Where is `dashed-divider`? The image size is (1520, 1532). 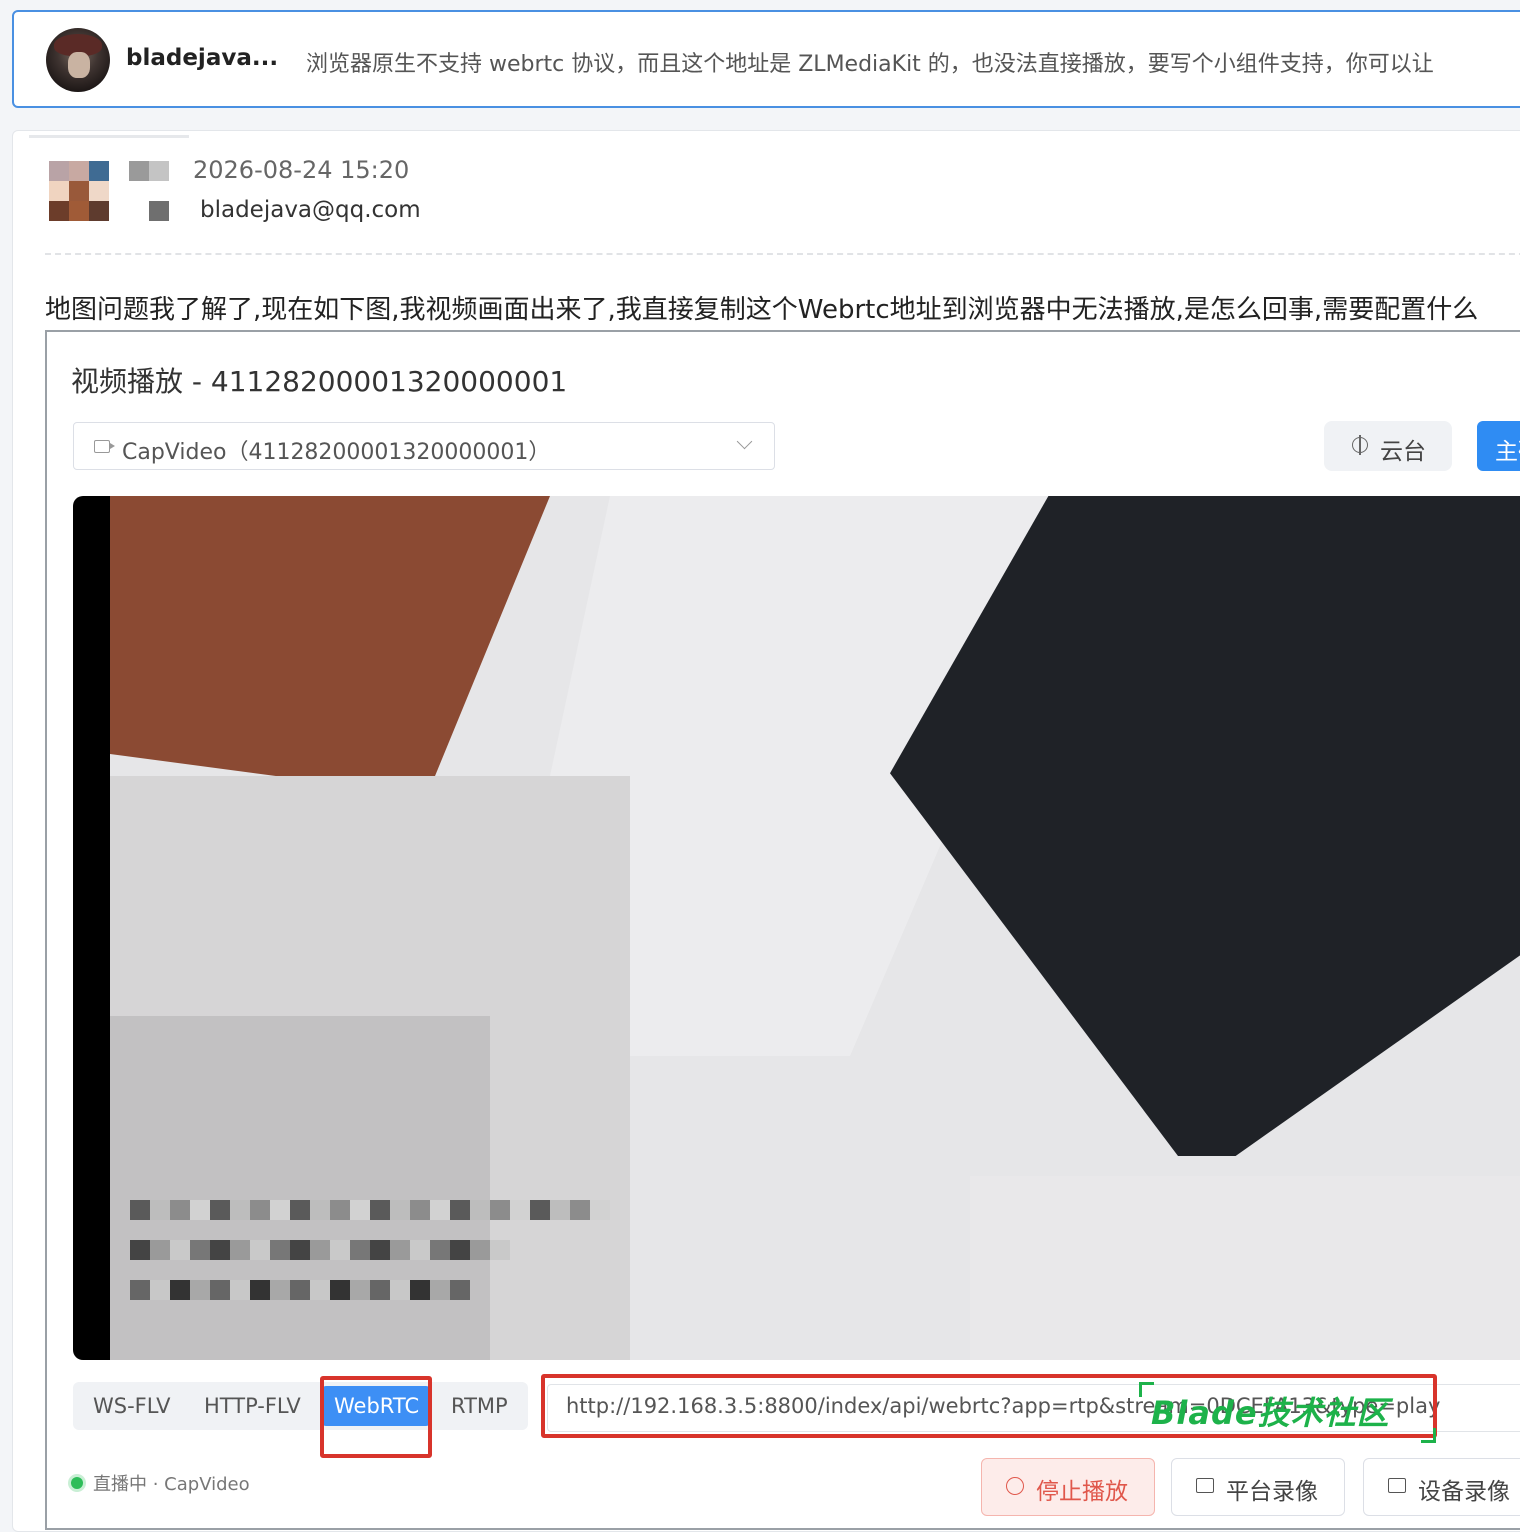
dashed-divider is located at coordinates (782, 254).